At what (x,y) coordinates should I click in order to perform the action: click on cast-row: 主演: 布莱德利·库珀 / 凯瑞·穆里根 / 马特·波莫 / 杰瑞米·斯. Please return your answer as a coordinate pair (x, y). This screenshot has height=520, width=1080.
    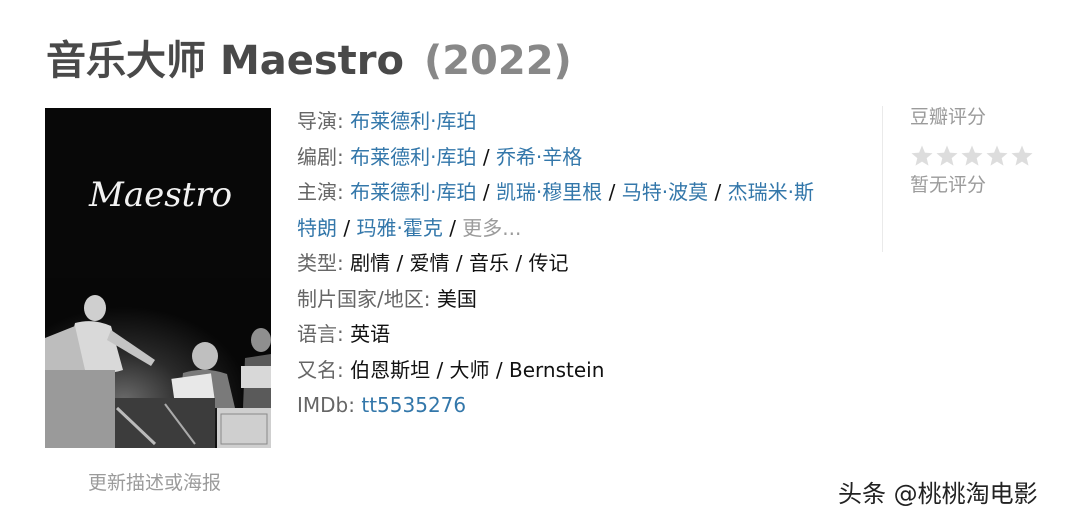
    Looking at the image, I should click on (577, 193).